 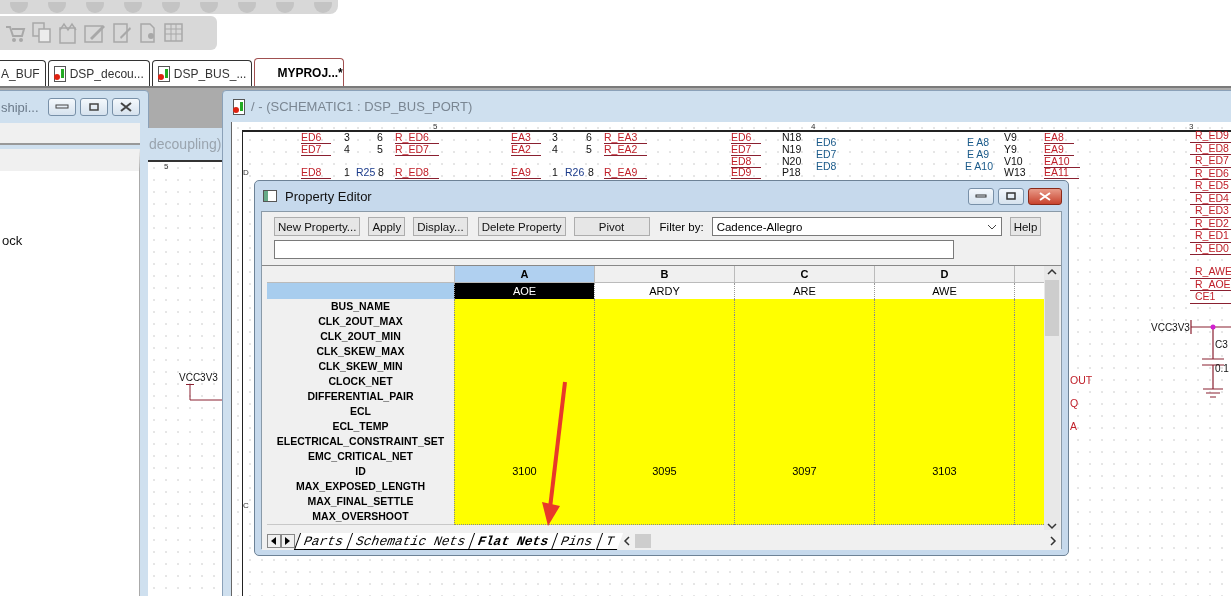 What do you see at coordinates (804, 291) in the screenshot?
I see `net-name-cell: ARE` at bounding box center [804, 291].